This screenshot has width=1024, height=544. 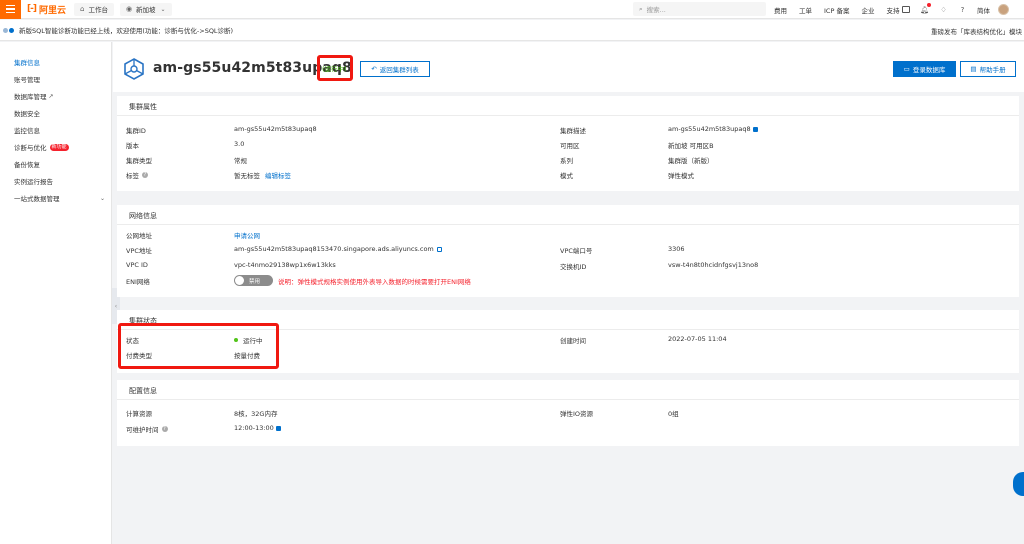 What do you see at coordinates (709, 129) in the screenshot?
I see `description-value: am-gs55u42m5t83upaq8` at bounding box center [709, 129].